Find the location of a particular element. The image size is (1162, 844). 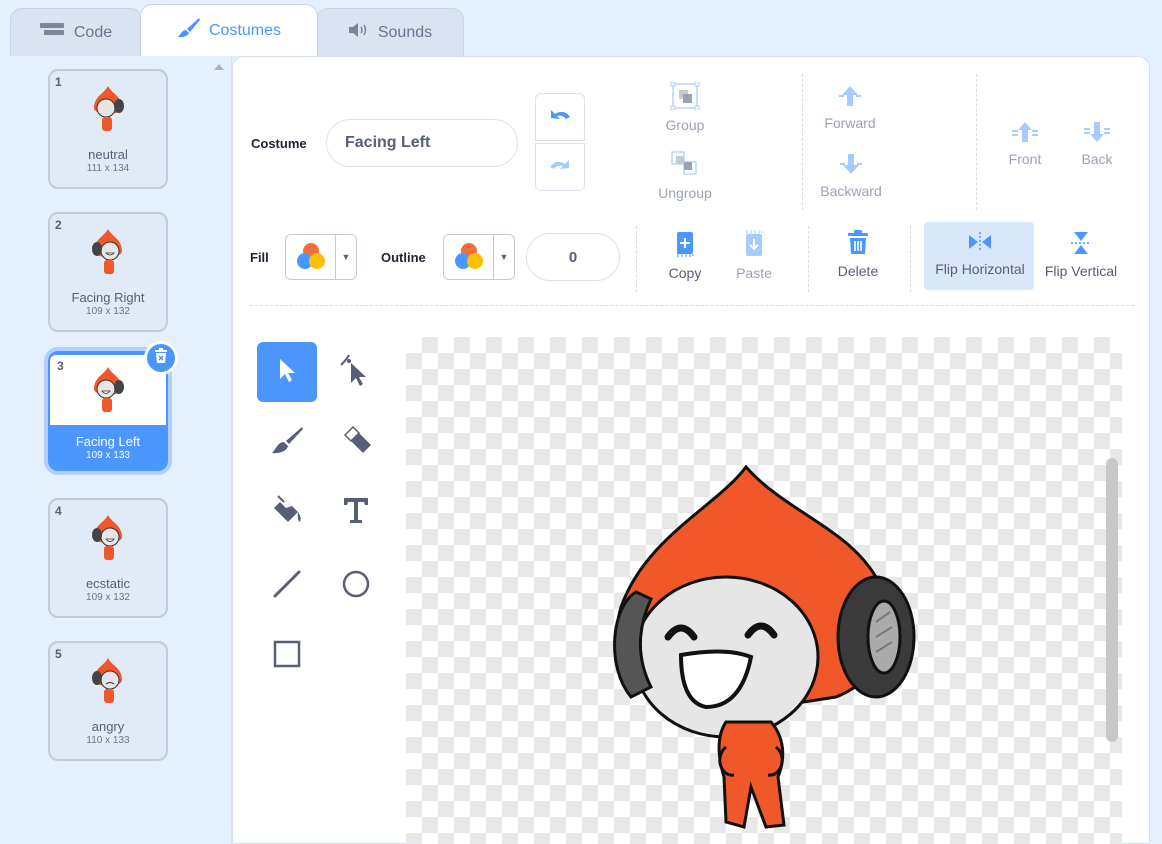

costume-item-3: 3 Facing Left 109 x 133 is located at coordinates (113, 406).